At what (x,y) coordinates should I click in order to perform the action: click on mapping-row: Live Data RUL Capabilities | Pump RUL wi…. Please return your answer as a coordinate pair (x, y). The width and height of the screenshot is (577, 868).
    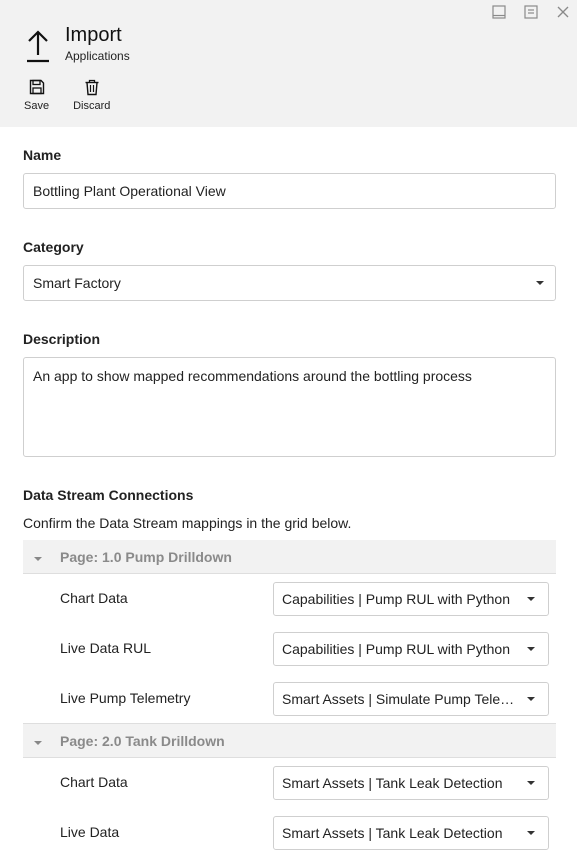
    Looking at the image, I should click on (289, 649).